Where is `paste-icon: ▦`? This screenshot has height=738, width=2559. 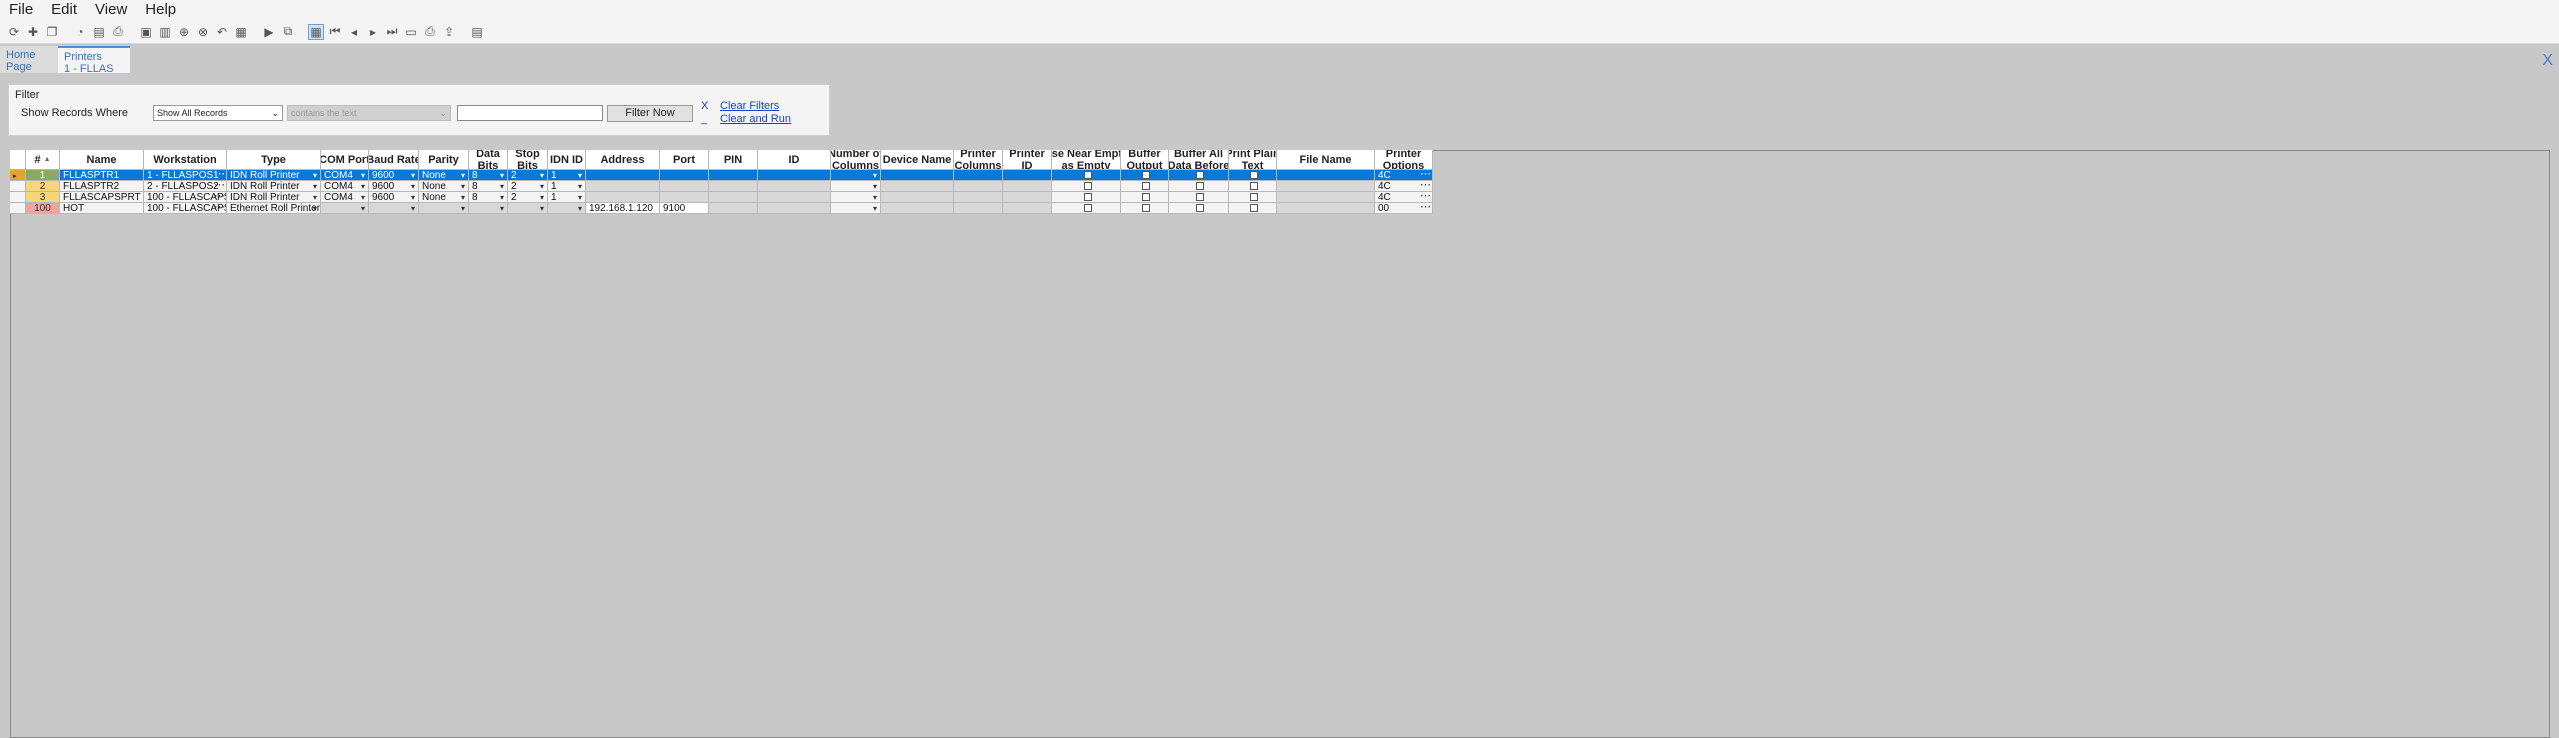
paste-icon: ▦ is located at coordinates (241, 32).